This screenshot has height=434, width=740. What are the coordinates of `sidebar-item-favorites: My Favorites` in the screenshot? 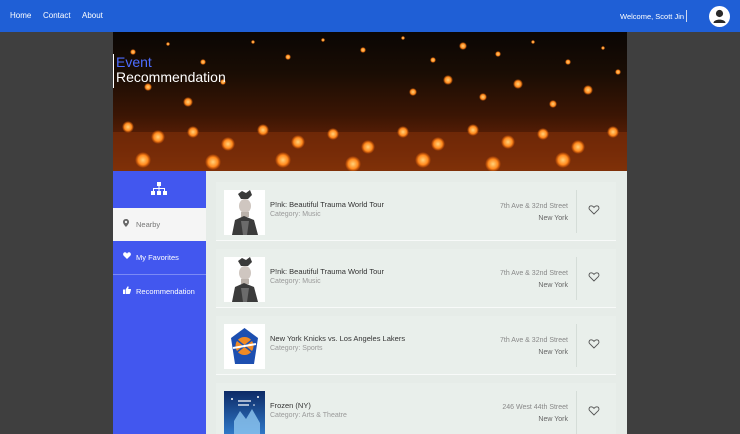 It's located at (159, 257).